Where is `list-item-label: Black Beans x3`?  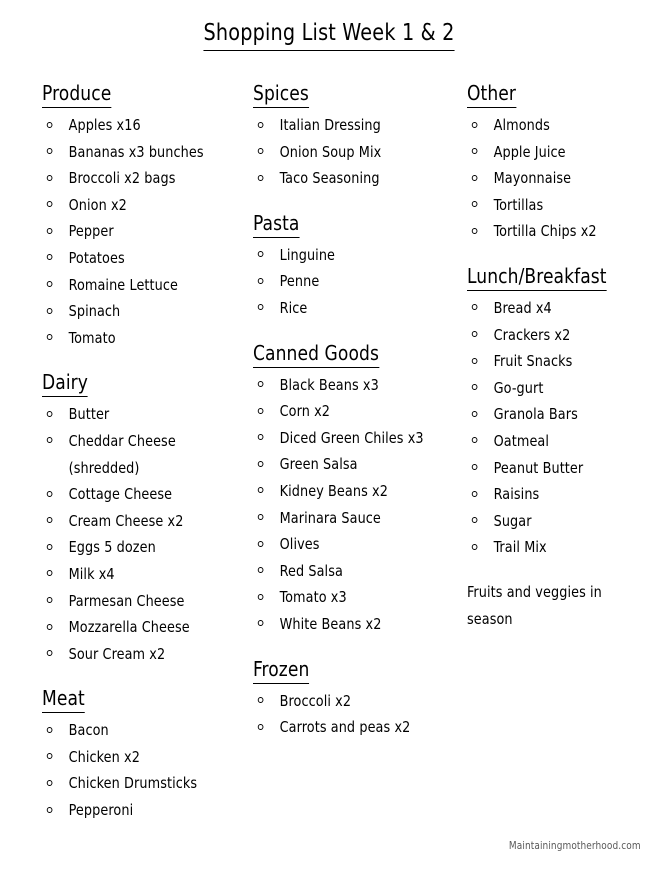
list-item-label: Black Beans x3 is located at coordinates (329, 384).